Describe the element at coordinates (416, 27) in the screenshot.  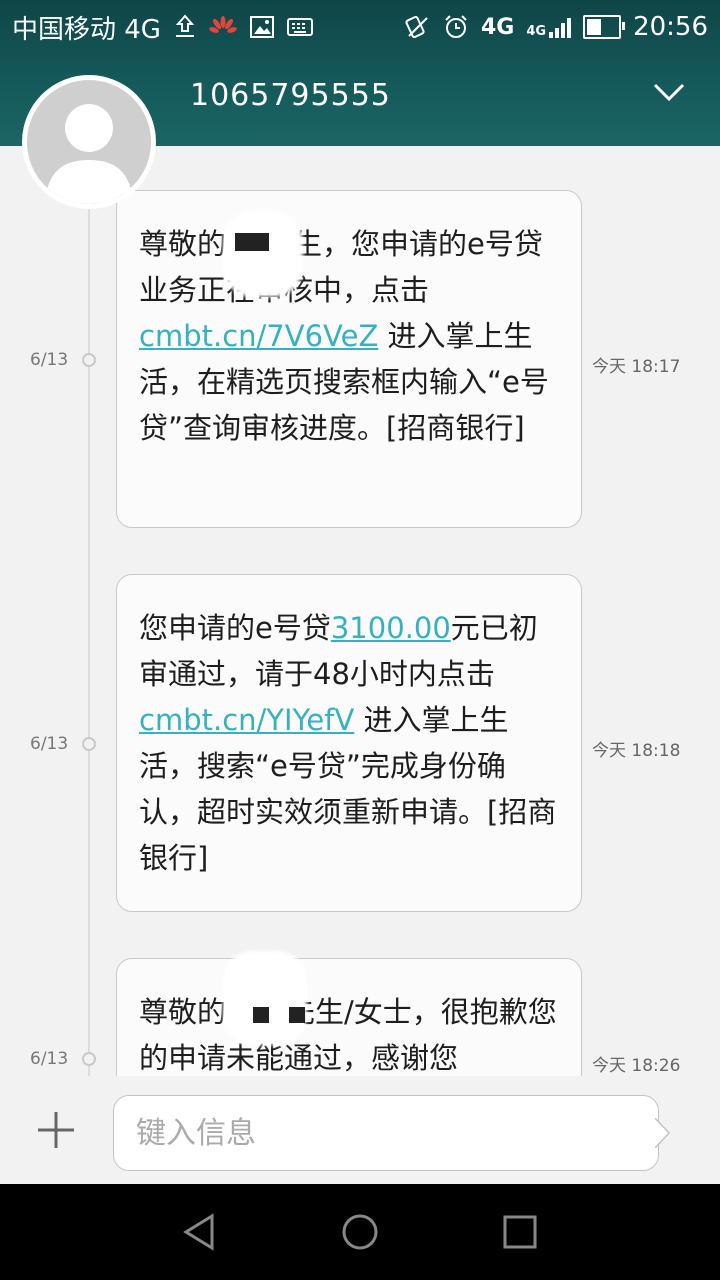
I see `nfc-icon` at that location.